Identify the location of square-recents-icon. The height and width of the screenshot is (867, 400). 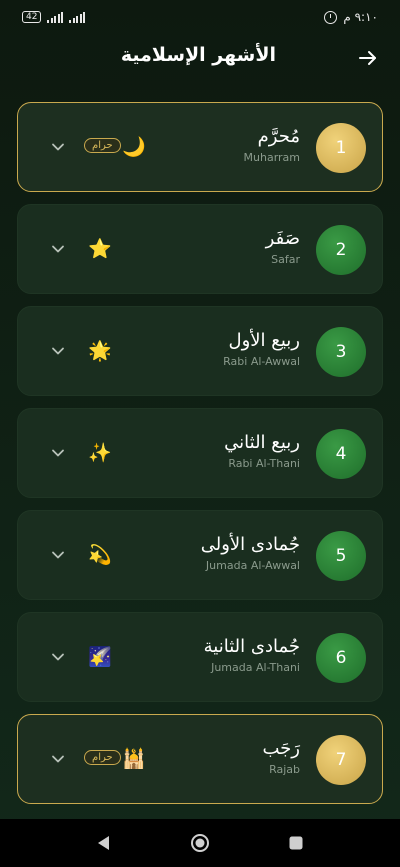
(296, 843).